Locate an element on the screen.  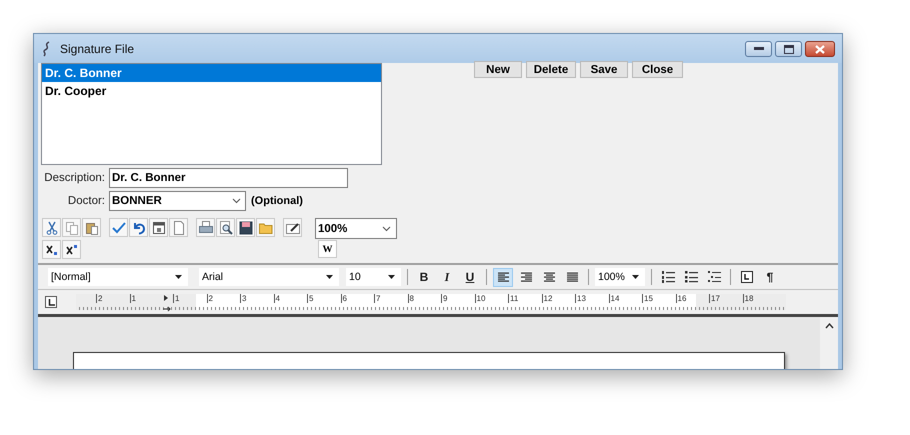
spellcheck-button is located at coordinates (118, 227).